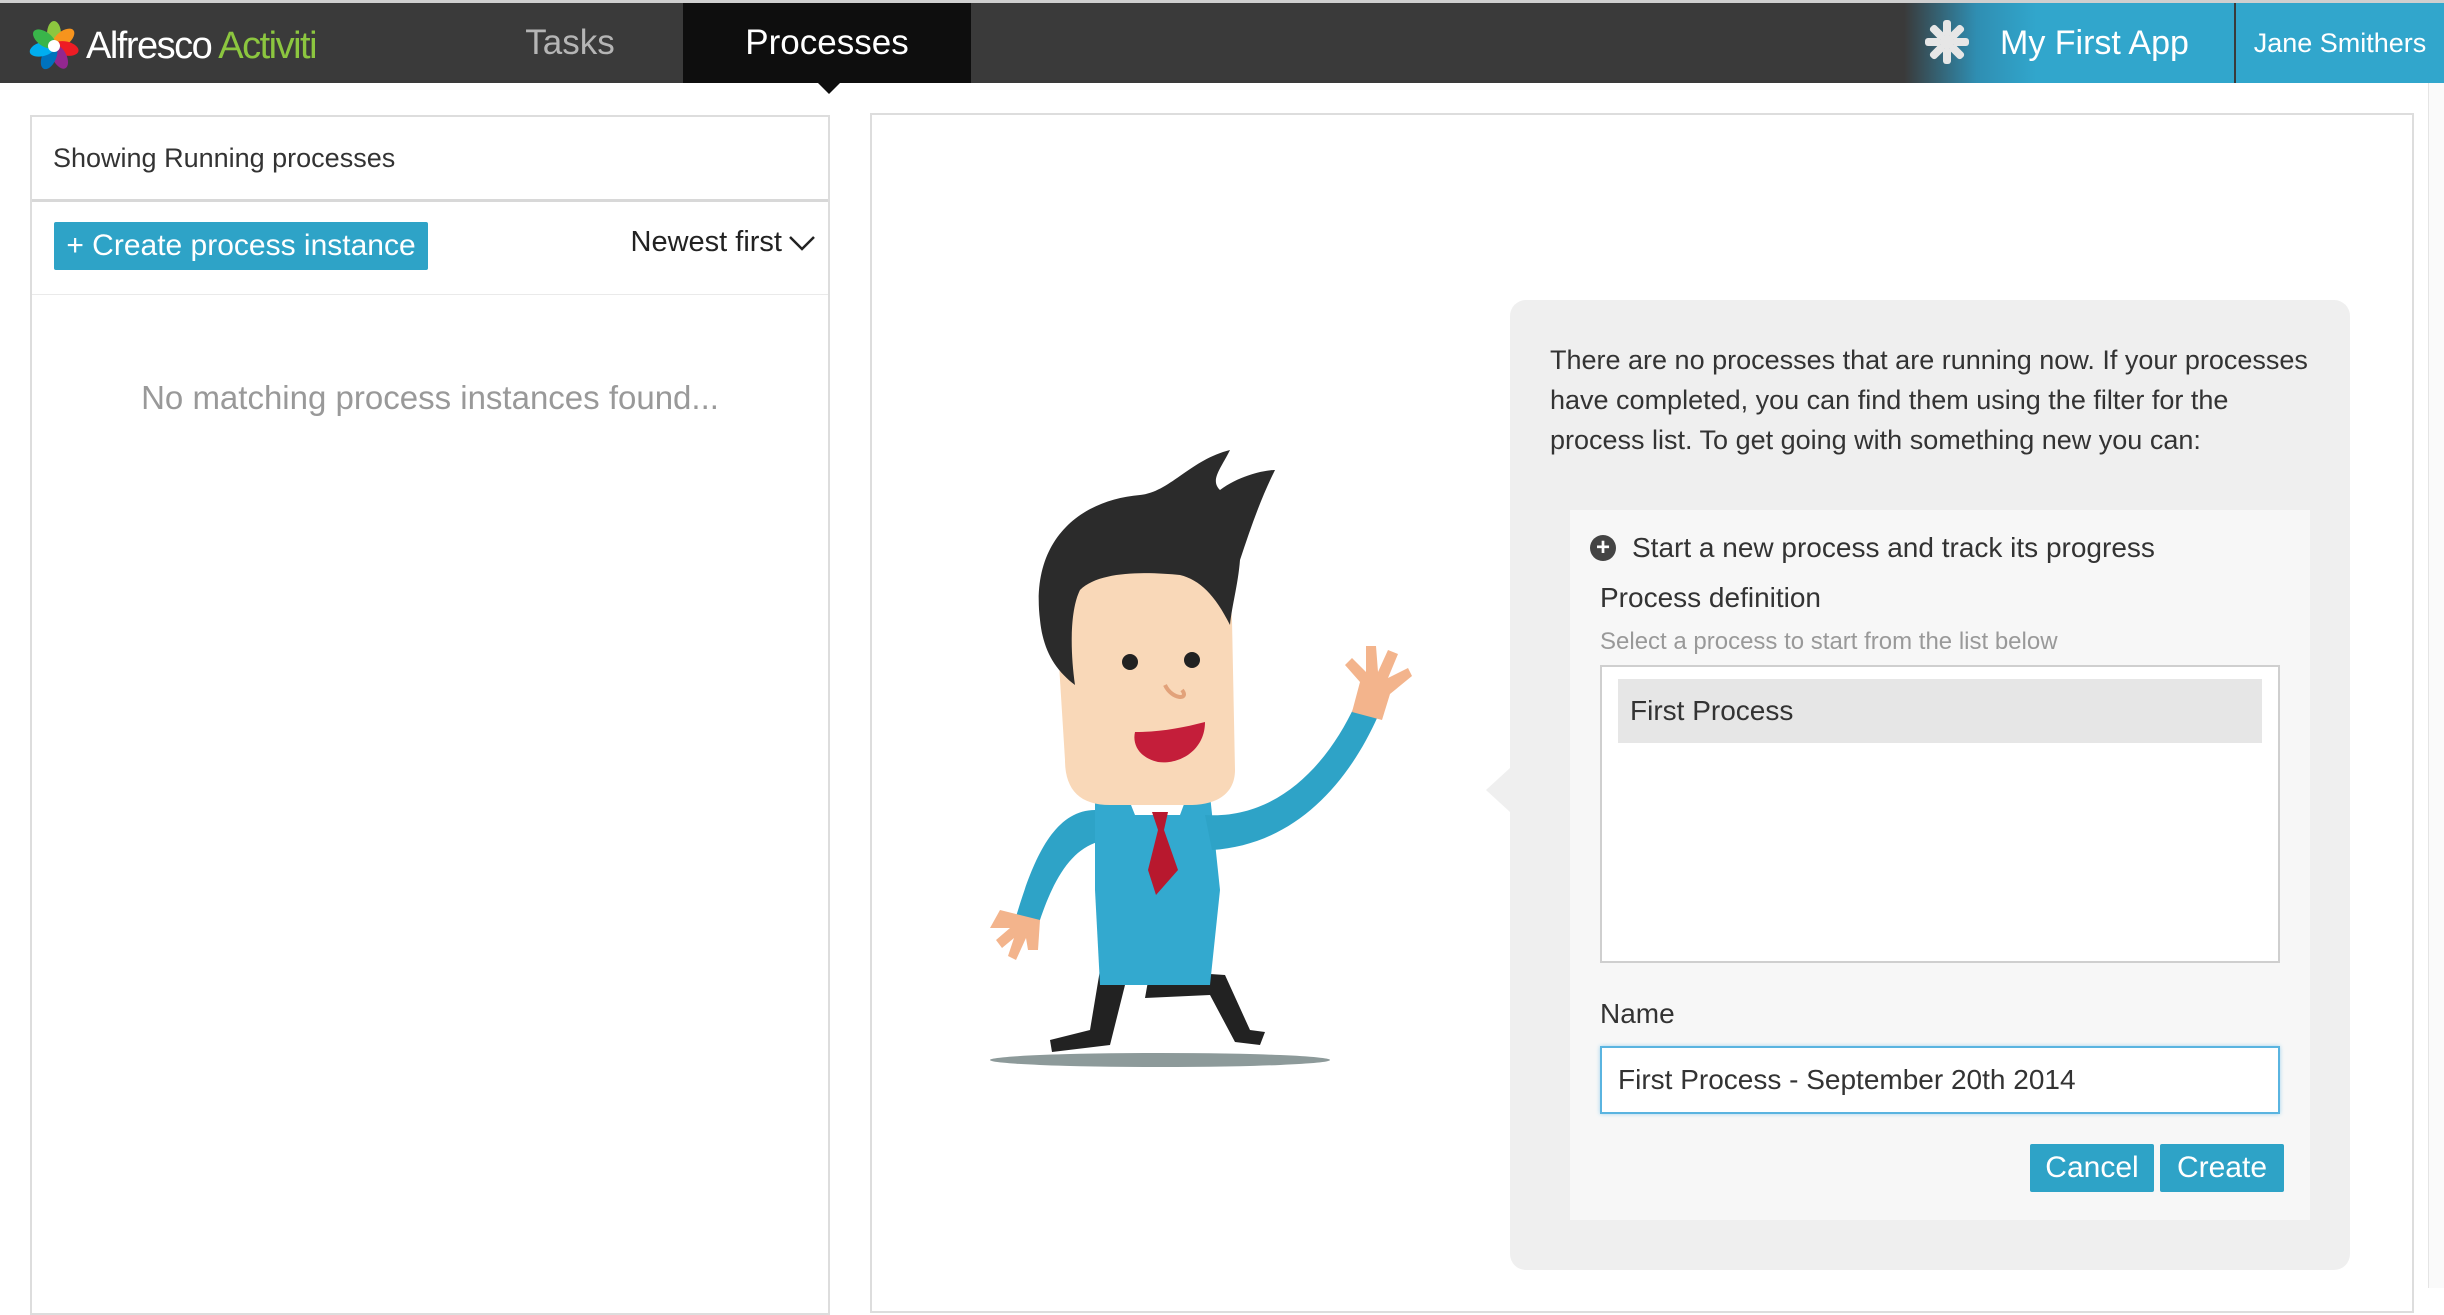 Image resolution: width=2444 pixels, height=1315 pixels. I want to click on app-logo: Alfresco Activiti, so click(173, 46).